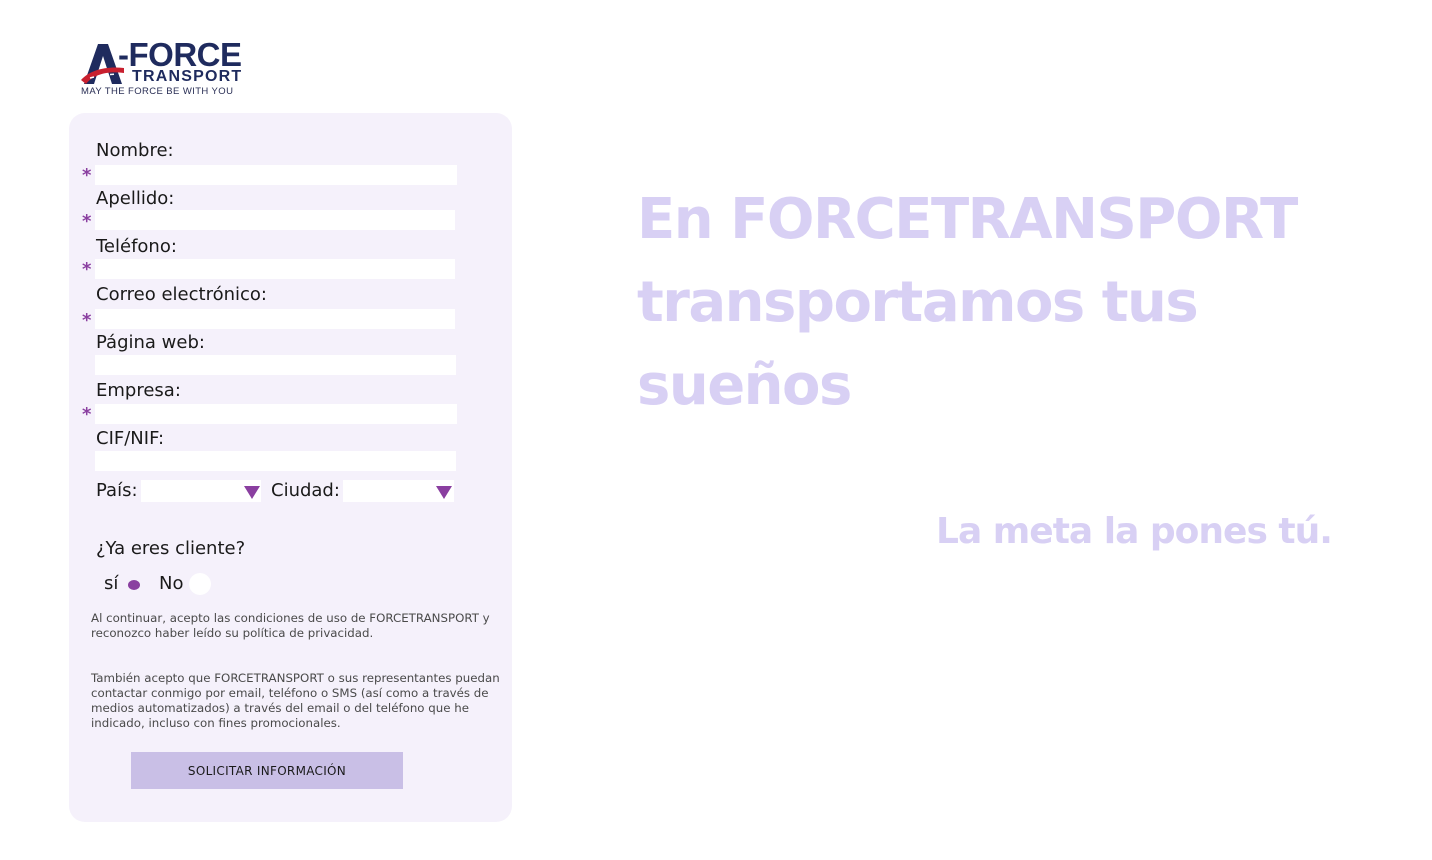  What do you see at coordinates (267, 770) in the screenshot?
I see `solicitar-informacion-button: SOLICITAR INFORMACIÓN` at bounding box center [267, 770].